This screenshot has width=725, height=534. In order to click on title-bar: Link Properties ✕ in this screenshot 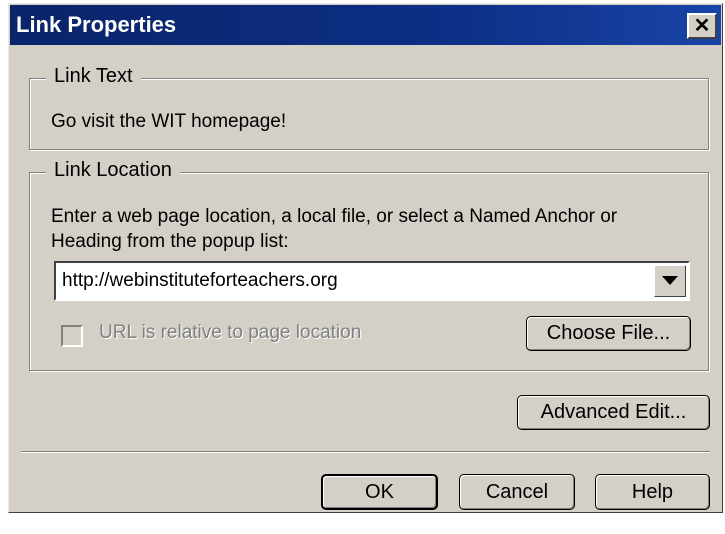, I will do `click(365, 25)`.